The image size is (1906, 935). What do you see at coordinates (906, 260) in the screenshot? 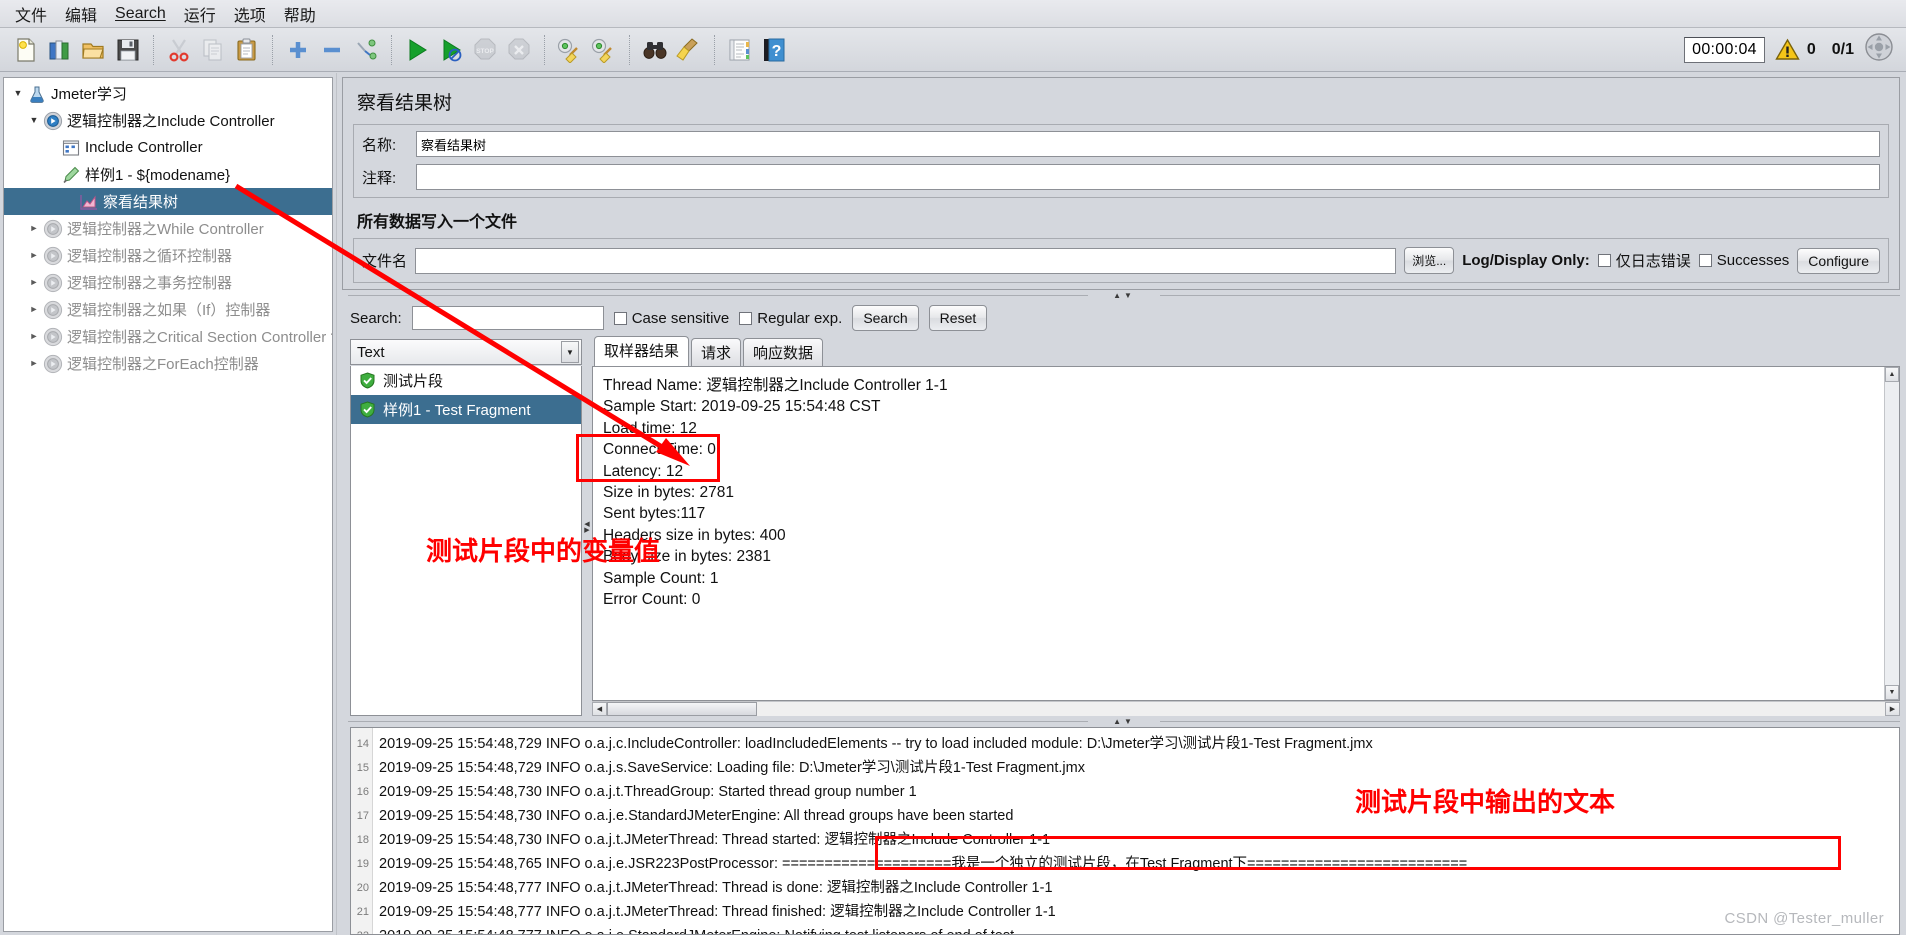
I see `filename-input` at bounding box center [906, 260].